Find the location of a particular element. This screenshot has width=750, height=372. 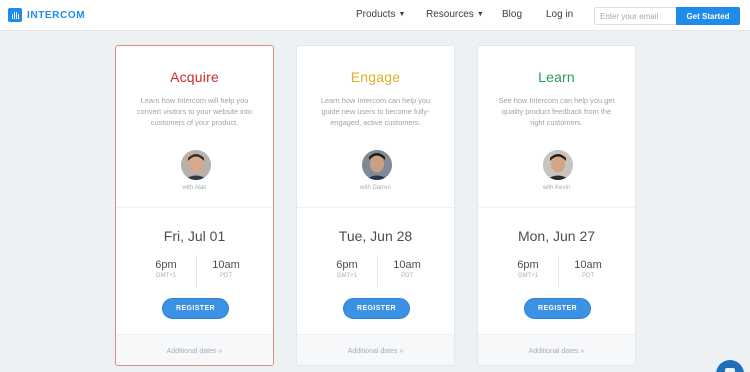

intercom-logo: INTERCOM is located at coordinates (46, 15).